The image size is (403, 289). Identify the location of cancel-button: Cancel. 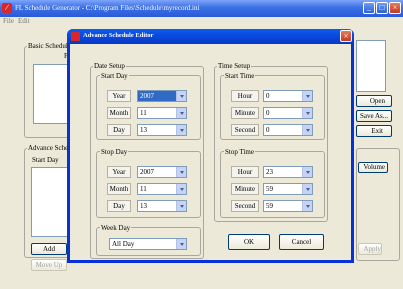
(301, 242).